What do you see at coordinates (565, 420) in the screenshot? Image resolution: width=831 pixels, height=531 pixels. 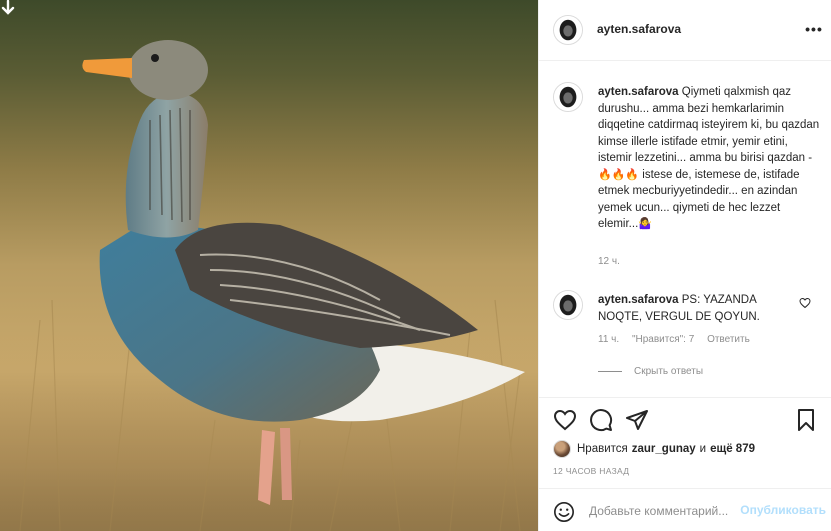 I see `like-heart-icon` at bounding box center [565, 420].